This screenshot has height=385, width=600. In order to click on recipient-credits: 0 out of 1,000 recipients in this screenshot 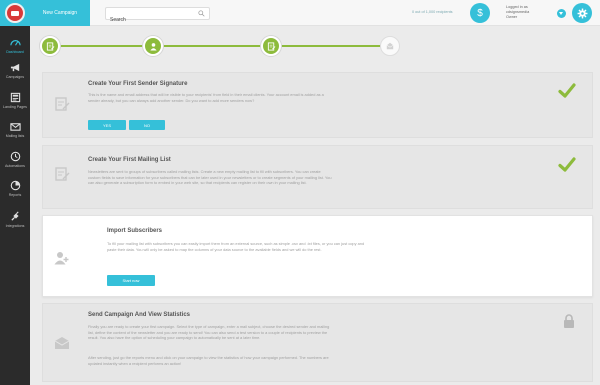, I will do `click(432, 12)`.